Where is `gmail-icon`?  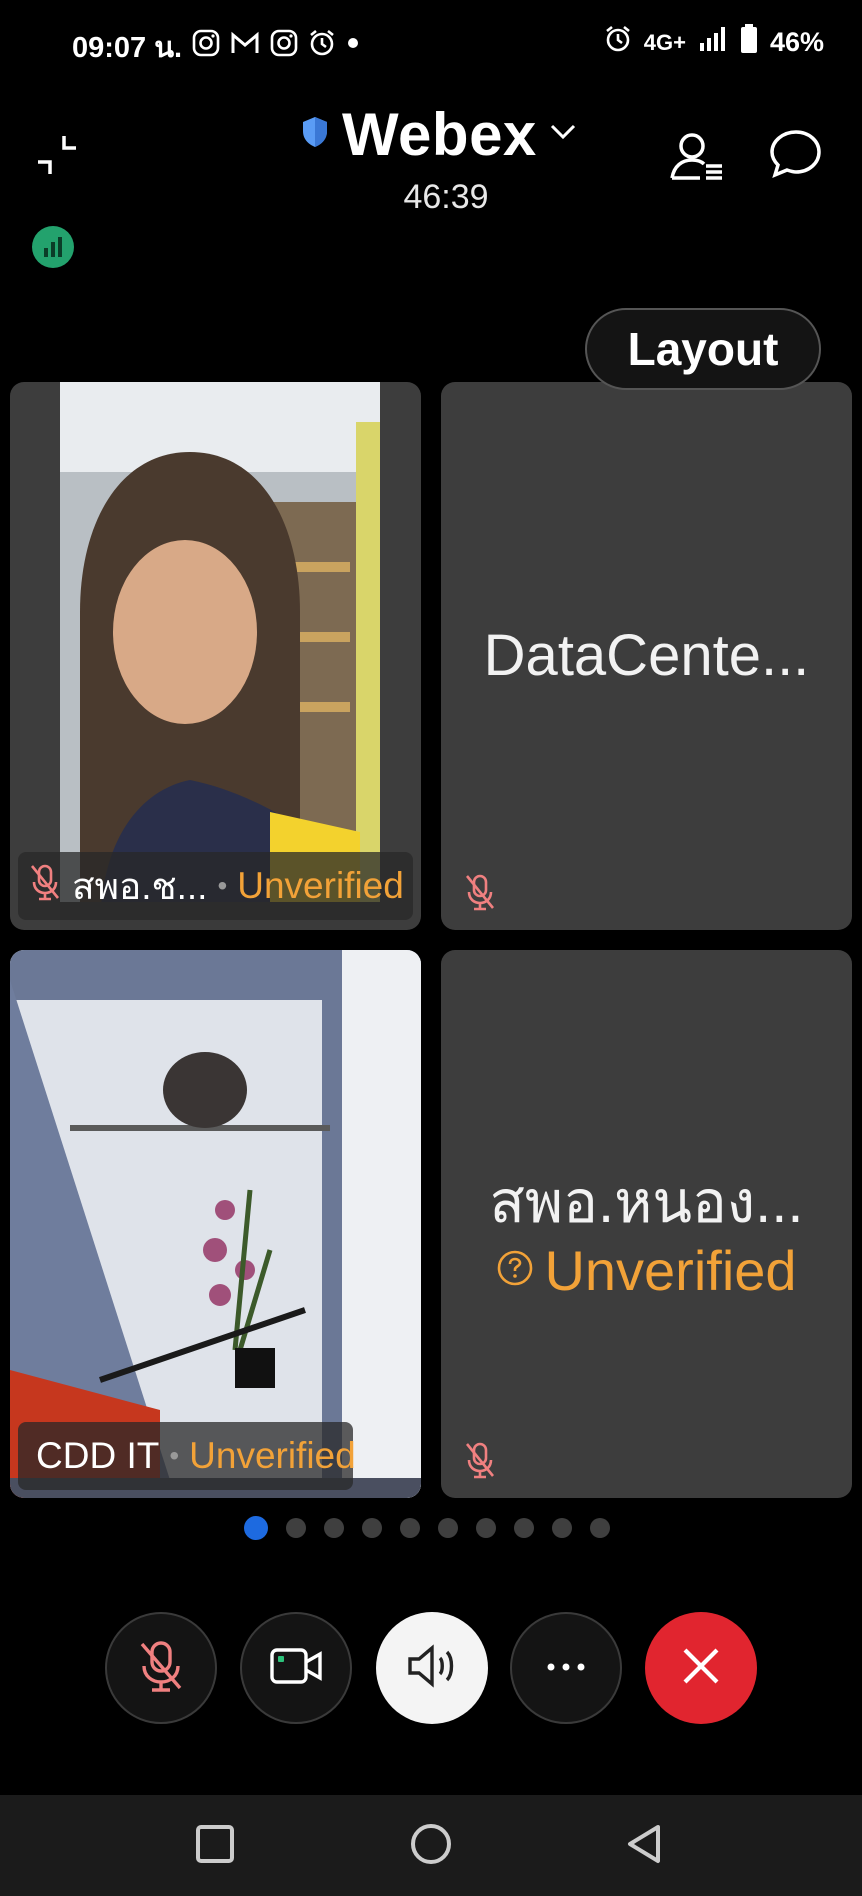
gmail-icon is located at coordinates (245, 43).